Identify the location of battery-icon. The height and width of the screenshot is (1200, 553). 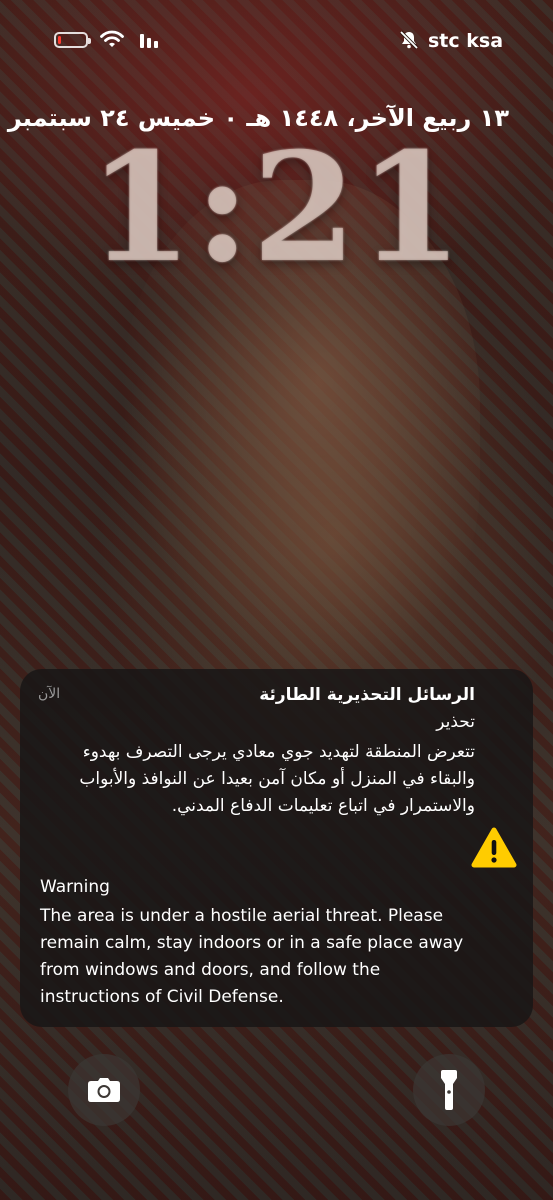
(72, 40).